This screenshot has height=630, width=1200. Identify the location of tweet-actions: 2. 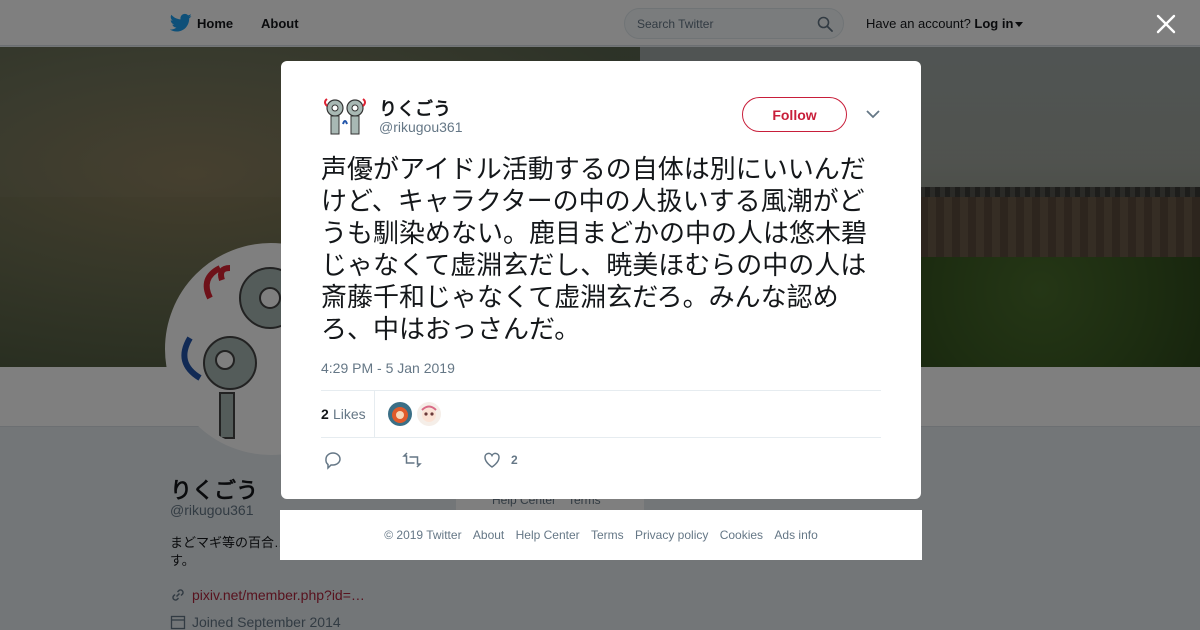
(601, 461).